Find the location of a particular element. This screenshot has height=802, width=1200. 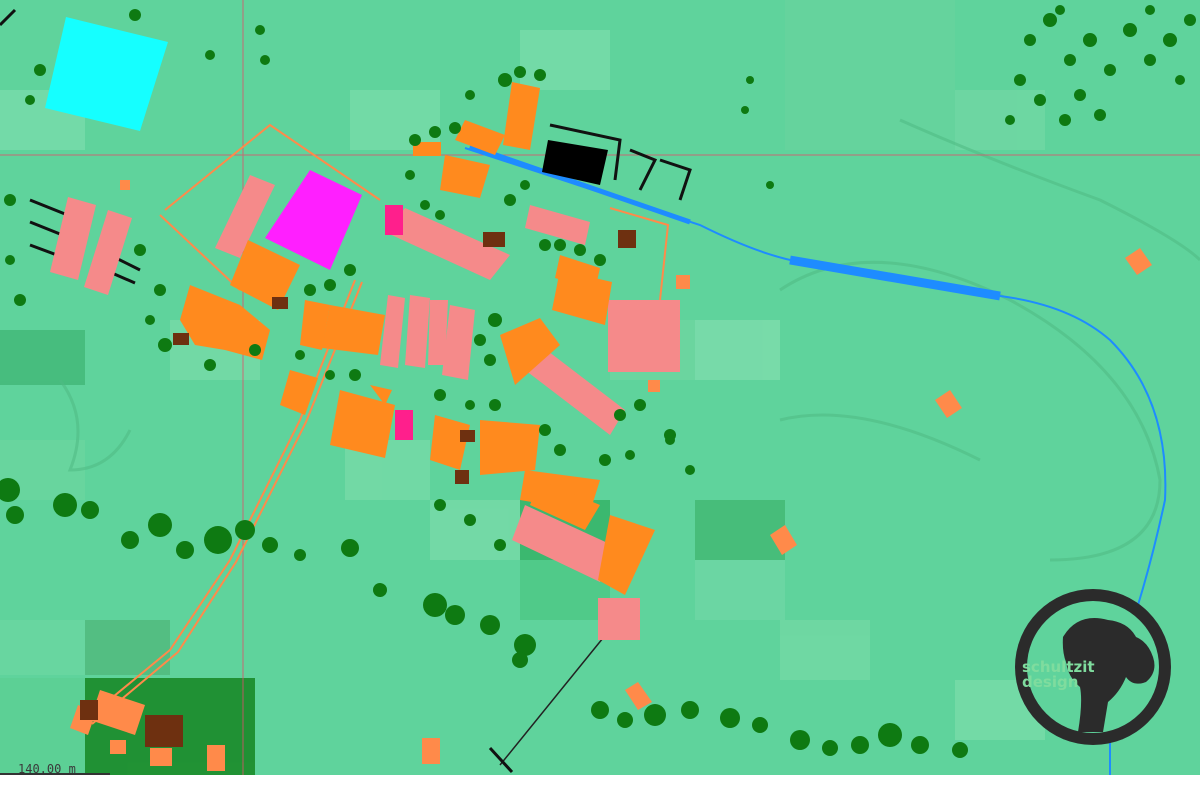

scale-label: 140.00 m is located at coordinates (47, 768).